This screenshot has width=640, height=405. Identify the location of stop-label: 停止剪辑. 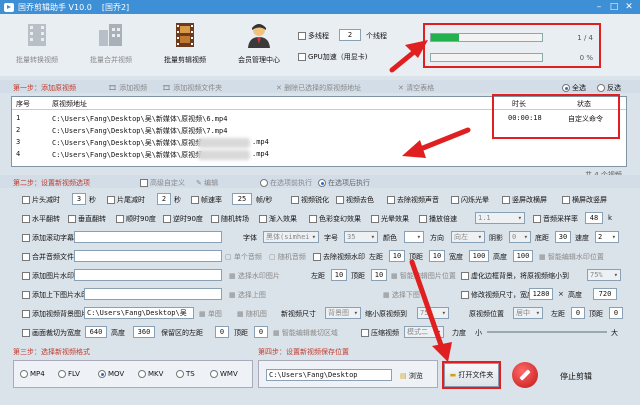
(576, 376).